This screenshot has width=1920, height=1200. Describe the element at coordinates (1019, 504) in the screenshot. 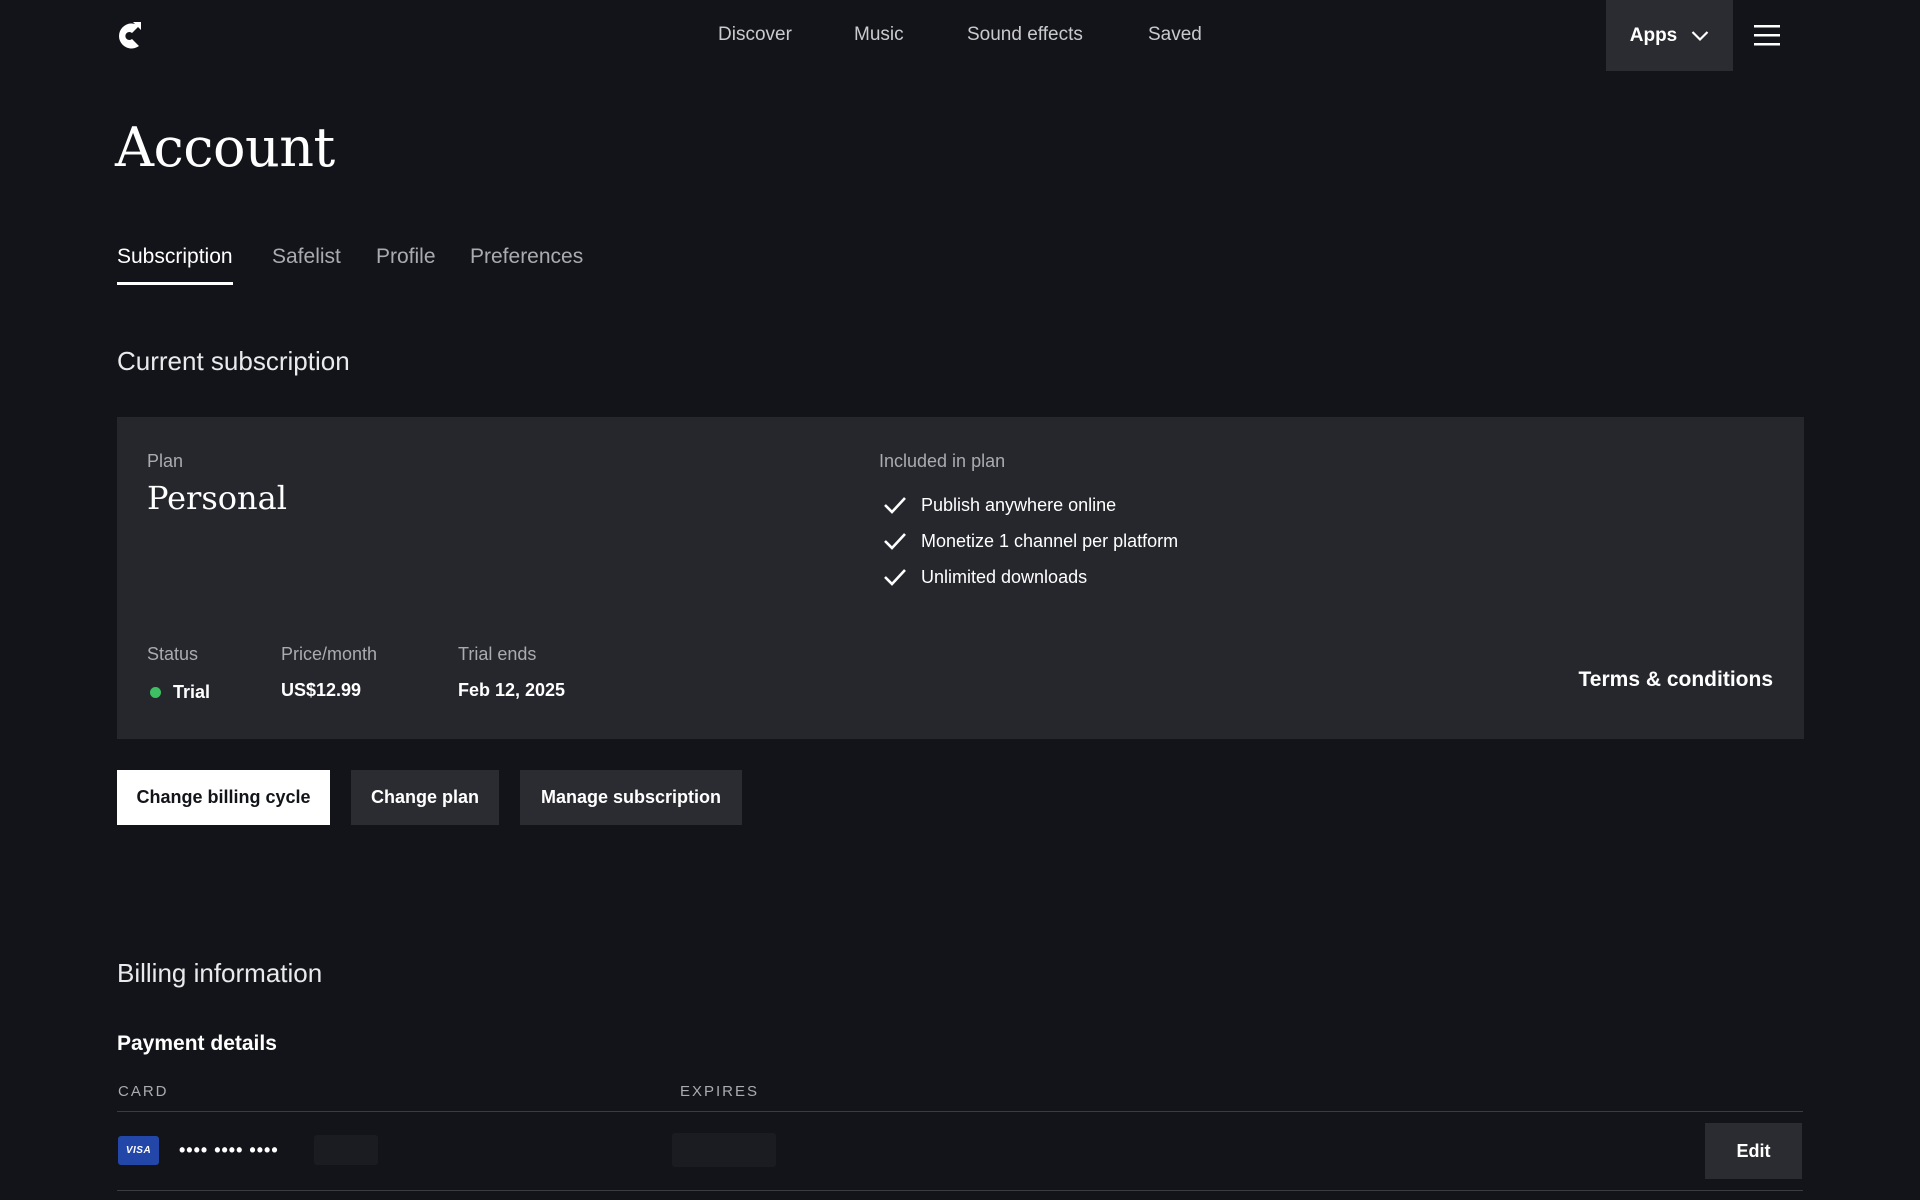

I see `plan-feature-text: Publish anywhere online` at that location.